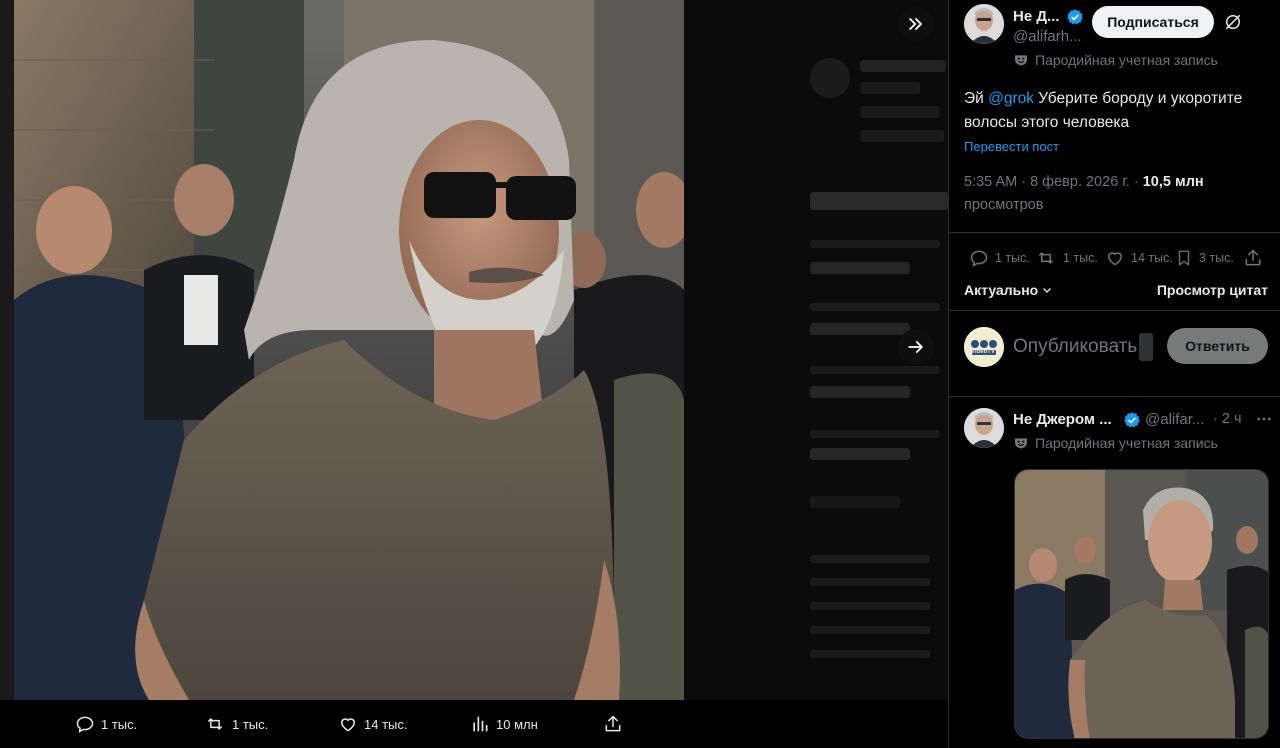  What do you see at coordinates (1152, 258) in the screenshot?
I see `like-count: 14 тыс.` at bounding box center [1152, 258].